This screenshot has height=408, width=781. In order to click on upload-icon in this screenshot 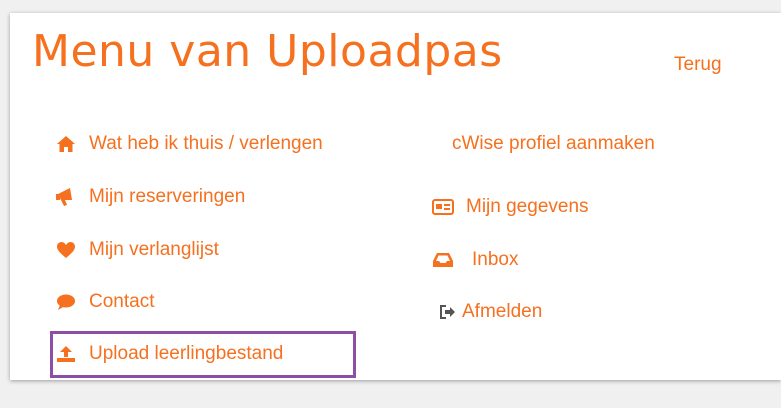, I will do `click(66, 354)`.